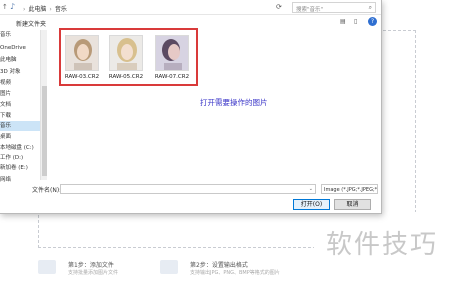 Image resolution: width=450 pixels, height=282 pixels. What do you see at coordinates (14, 168) in the screenshot?
I see `sidebar-item-drive-e: 新加卷 (E:)` at bounding box center [14, 168].